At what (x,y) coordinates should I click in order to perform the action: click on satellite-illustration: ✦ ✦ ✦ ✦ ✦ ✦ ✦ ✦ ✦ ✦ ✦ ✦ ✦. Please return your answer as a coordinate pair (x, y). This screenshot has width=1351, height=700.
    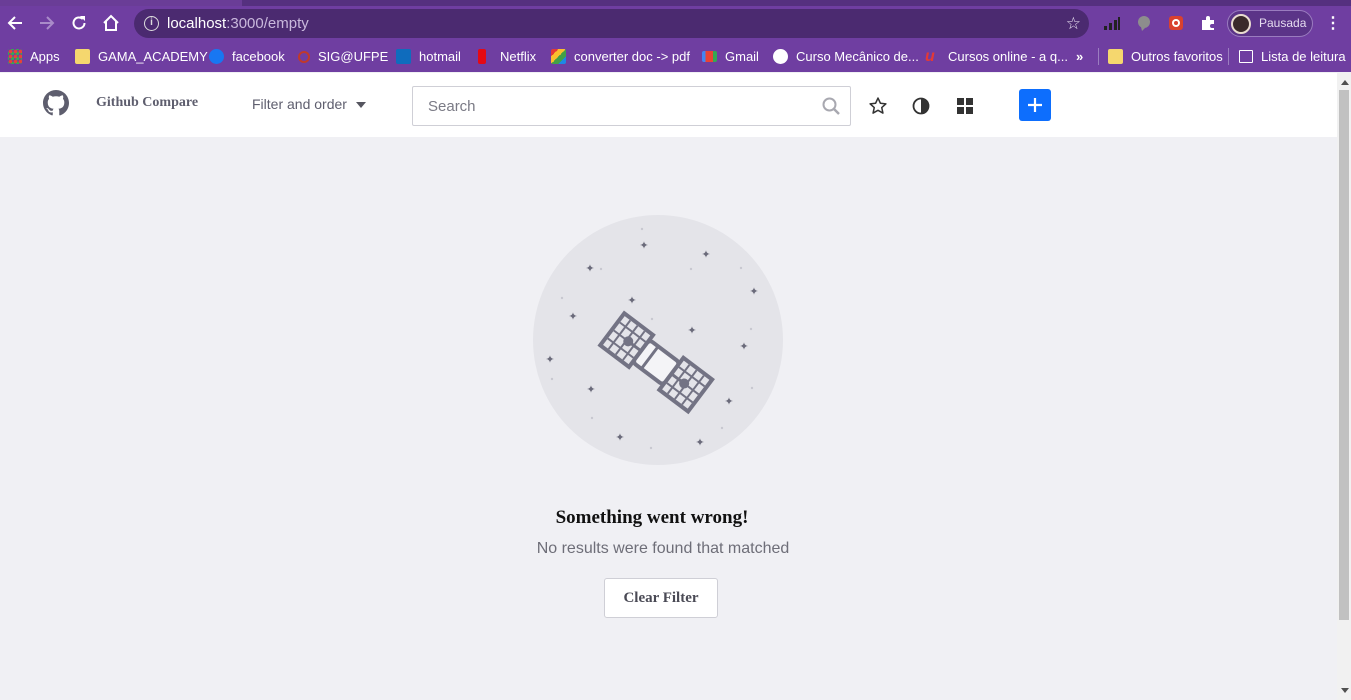
    Looking at the image, I should click on (658, 340).